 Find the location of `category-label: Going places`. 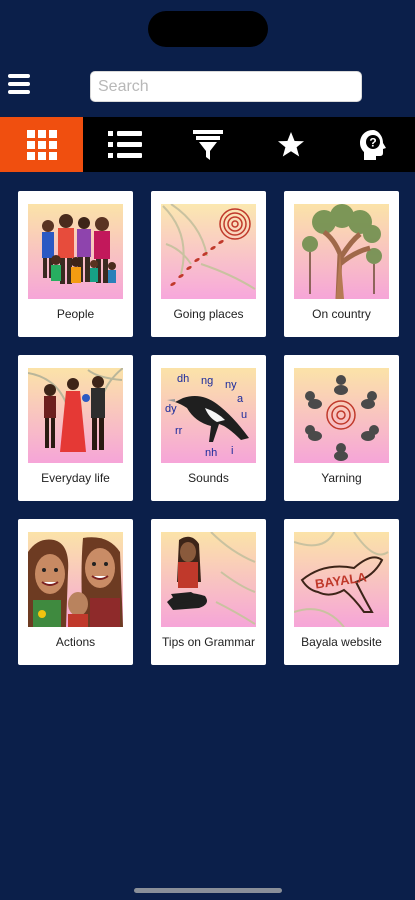

category-label: Going places is located at coordinates (208, 314).